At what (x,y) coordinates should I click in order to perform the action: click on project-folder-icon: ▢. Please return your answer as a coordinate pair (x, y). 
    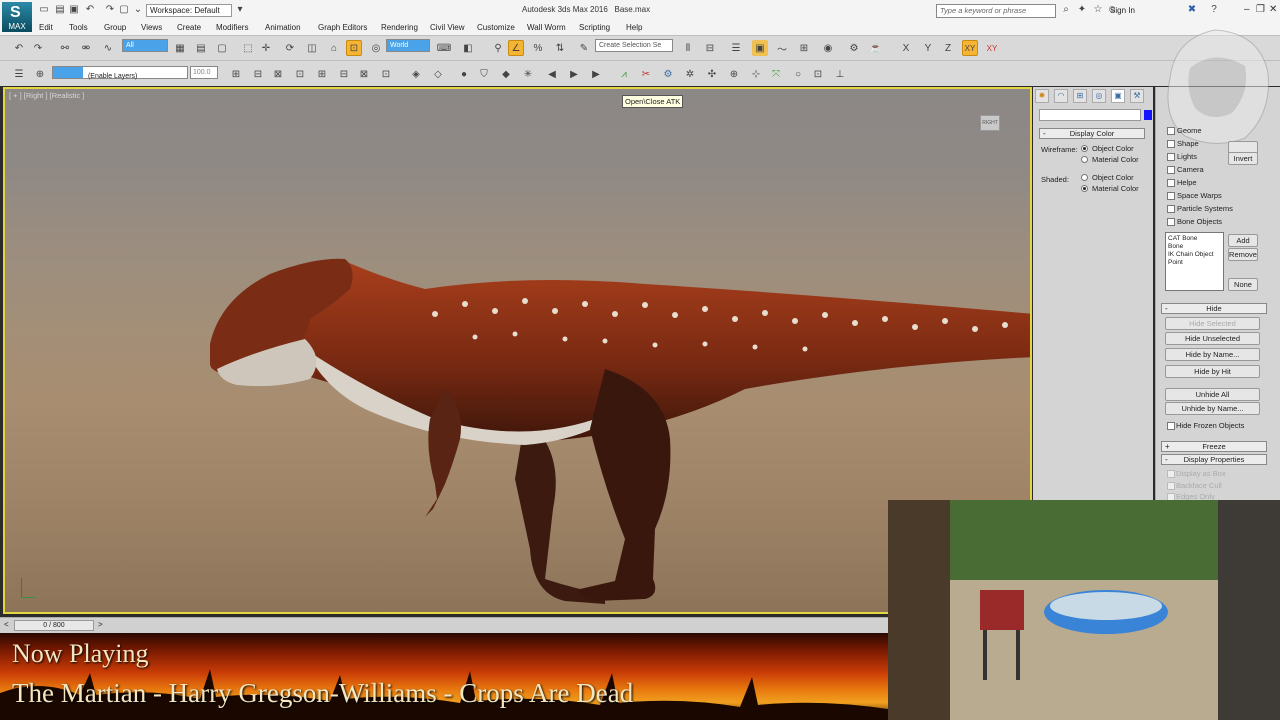
    Looking at the image, I should click on (124, 10).